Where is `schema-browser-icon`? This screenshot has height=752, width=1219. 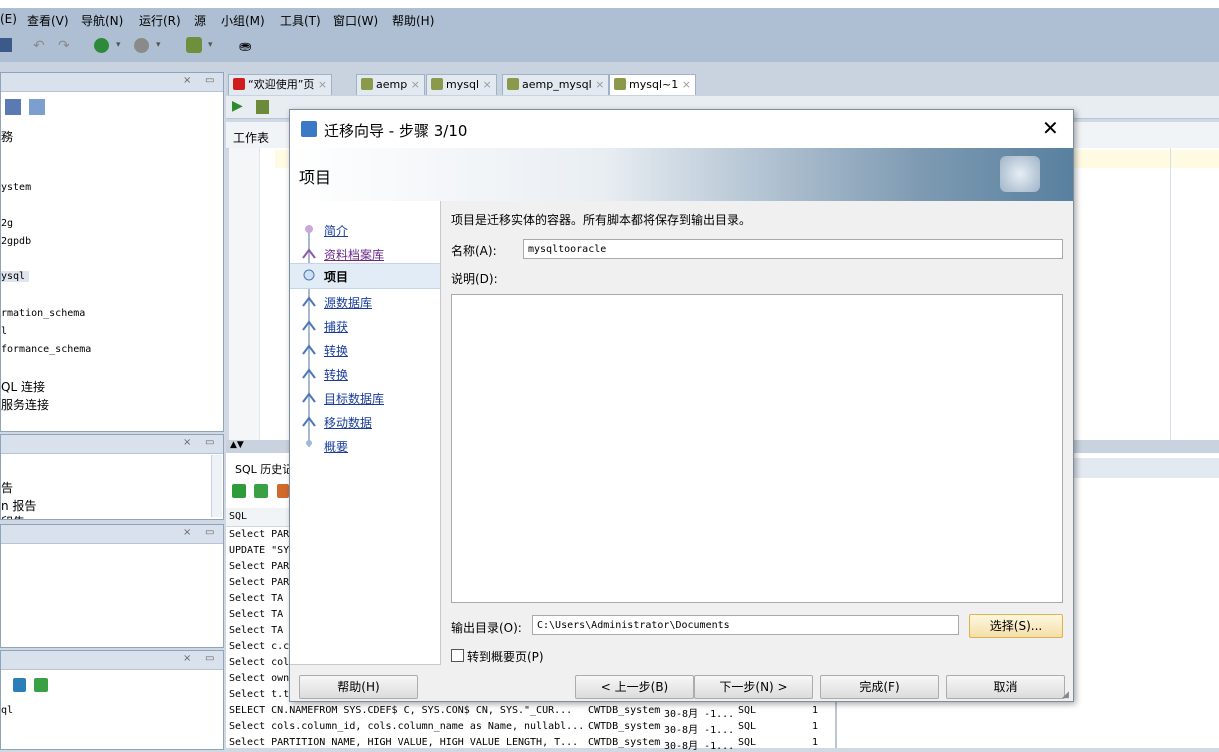 schema-browser-icon is located at coordinates (37, 107).